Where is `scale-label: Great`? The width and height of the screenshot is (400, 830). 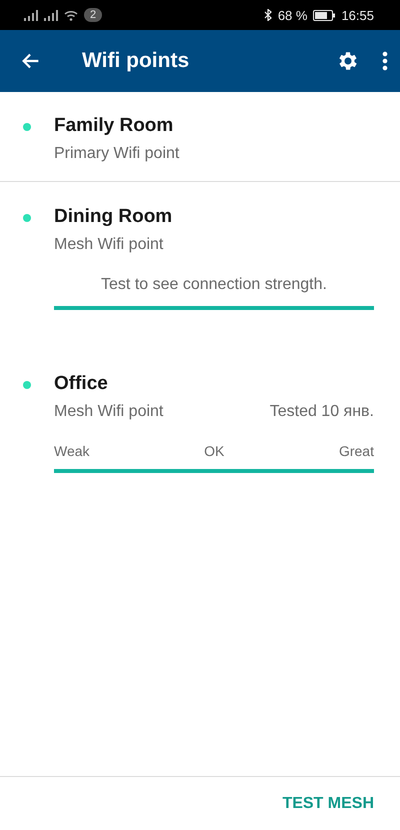
scale-label: Great is located at coordinates (356, 451).